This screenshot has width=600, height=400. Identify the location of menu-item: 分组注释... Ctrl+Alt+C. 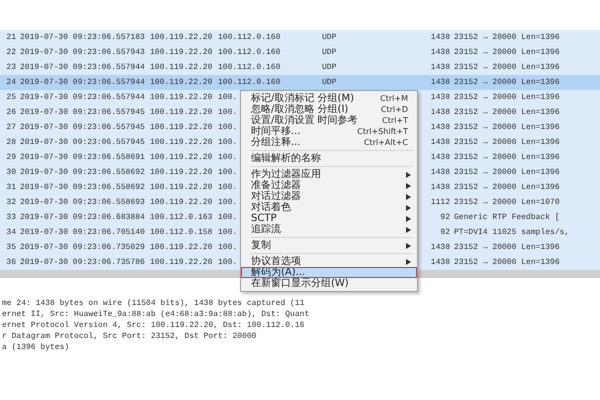
(329, 142).